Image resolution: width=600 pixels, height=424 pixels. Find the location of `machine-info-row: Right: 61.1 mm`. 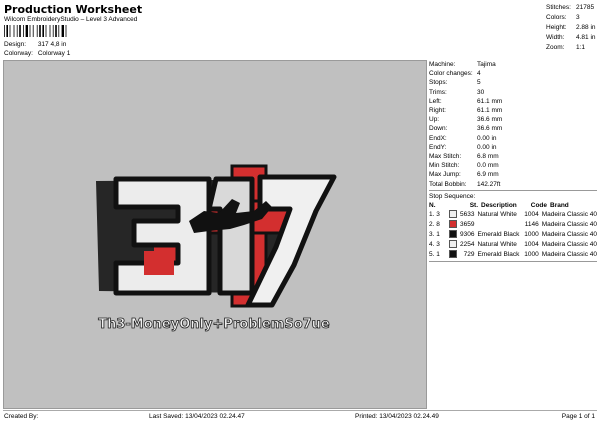

machine-info-row: Right: 61.1 mm is located at coordinates (466, 111).